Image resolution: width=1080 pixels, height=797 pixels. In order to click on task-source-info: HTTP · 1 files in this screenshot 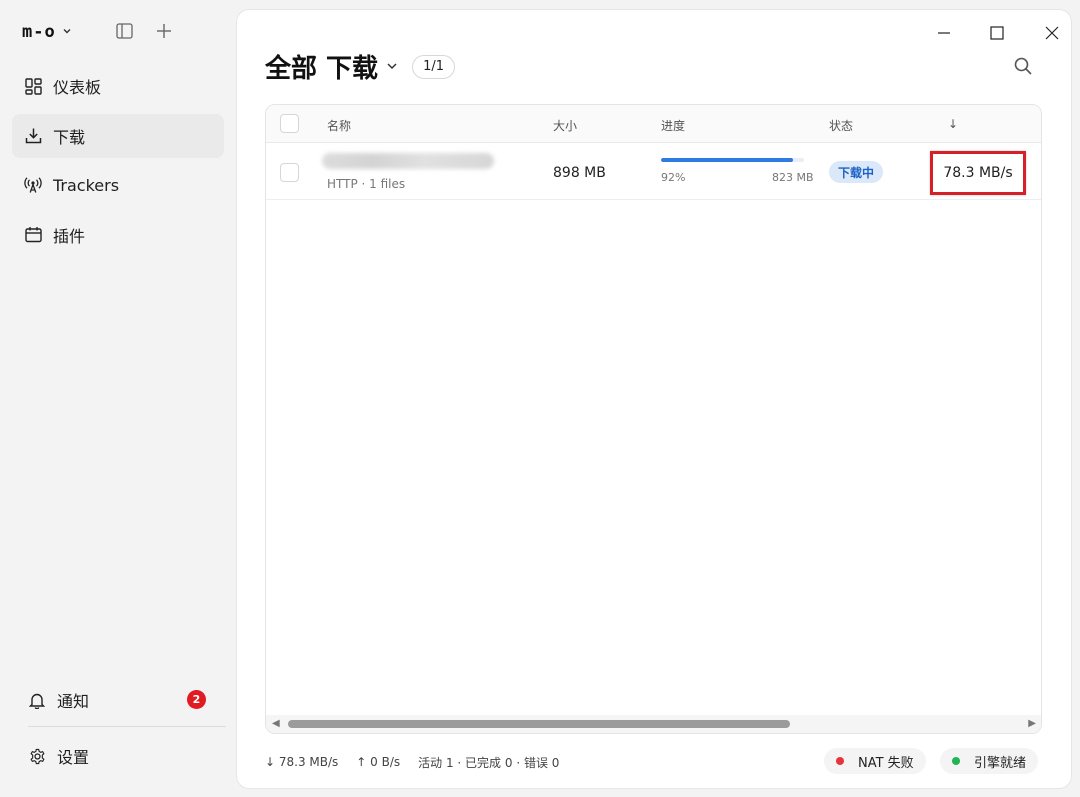, I will do `click(366, 184)`.